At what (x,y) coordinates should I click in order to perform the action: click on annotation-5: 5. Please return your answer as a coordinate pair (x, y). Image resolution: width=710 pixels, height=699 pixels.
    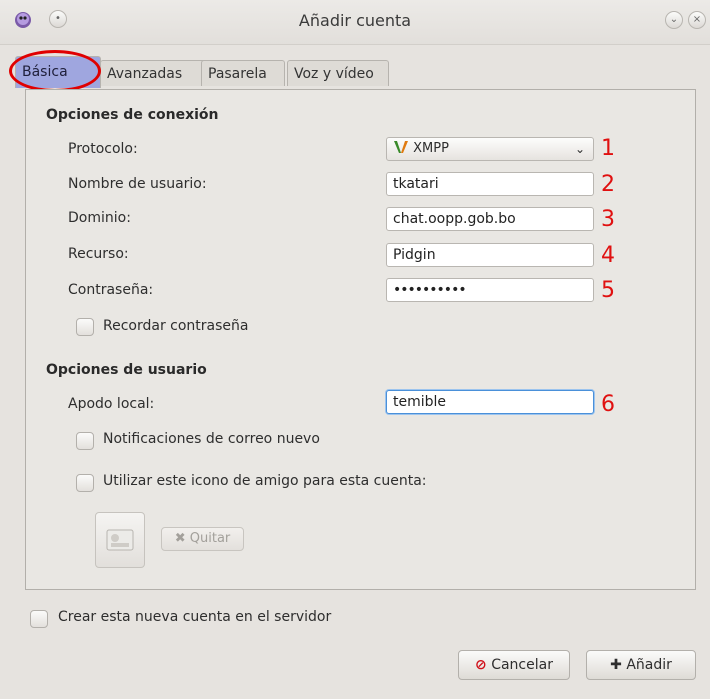
    Looking at the image, I should click on (608, 290).